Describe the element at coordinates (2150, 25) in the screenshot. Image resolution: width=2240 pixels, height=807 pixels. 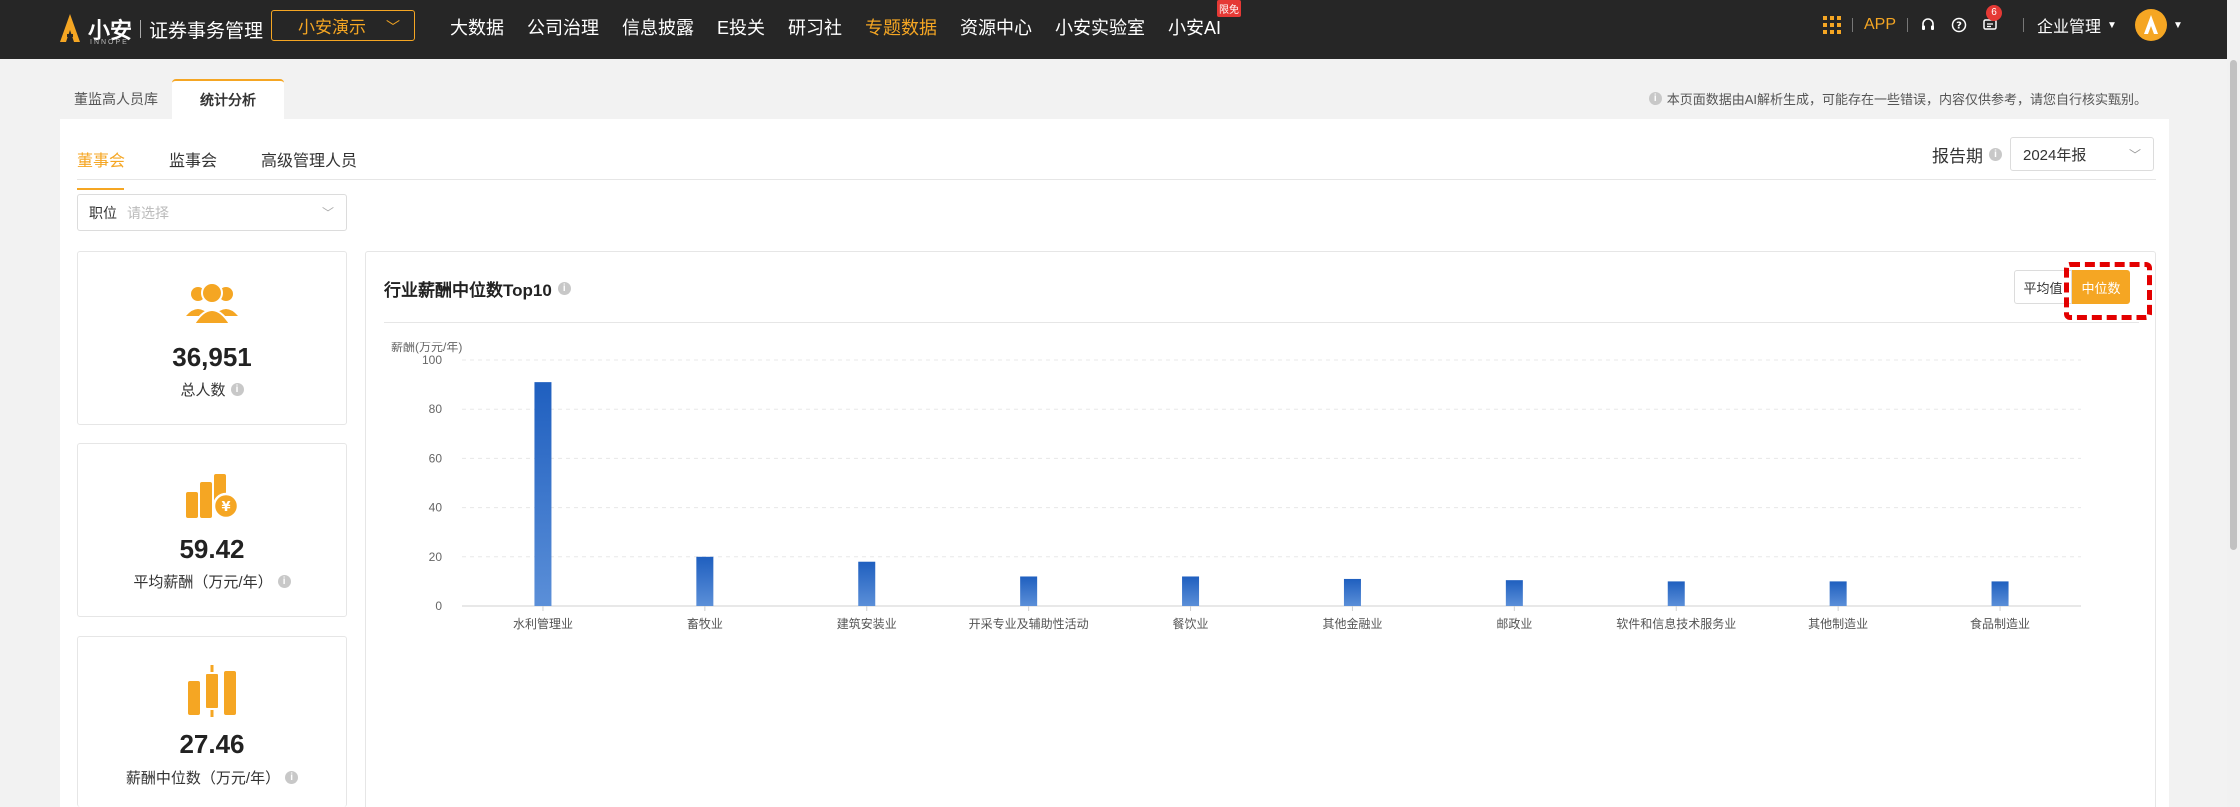
I see `user-avatar` at that location.